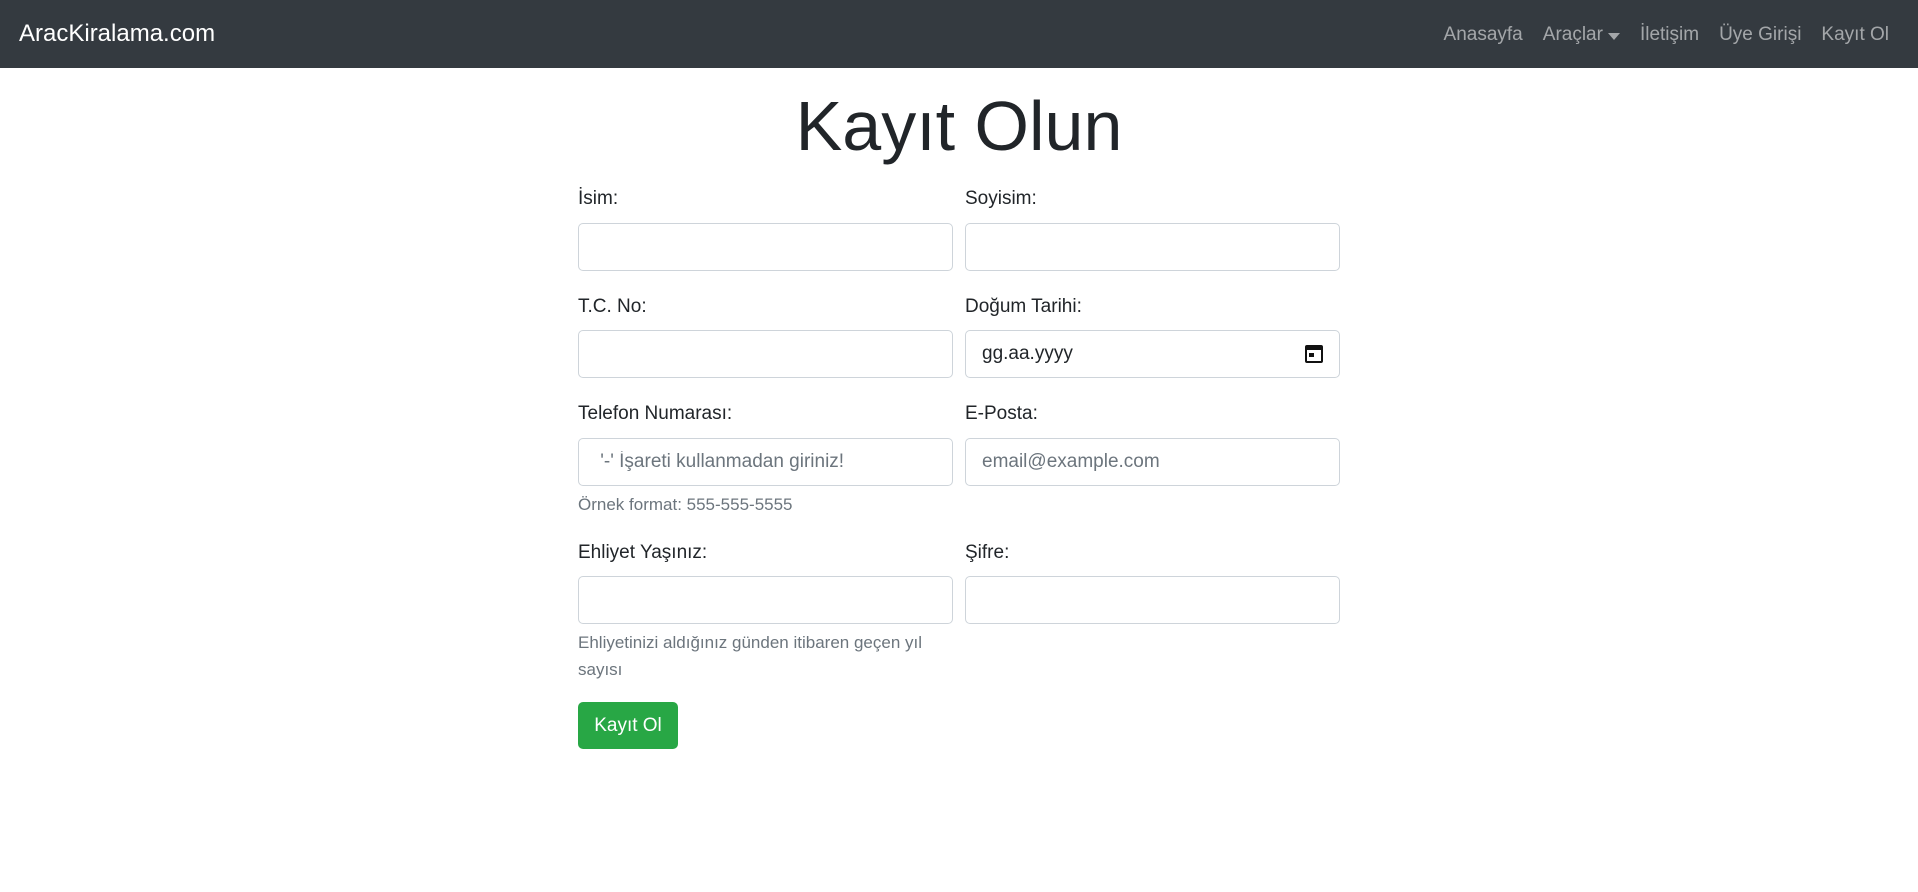  What do you see at coordinates (1669, 35) in the screenshot?
I see `nav-contact: İletişim` at bounding box center [1669, 35].